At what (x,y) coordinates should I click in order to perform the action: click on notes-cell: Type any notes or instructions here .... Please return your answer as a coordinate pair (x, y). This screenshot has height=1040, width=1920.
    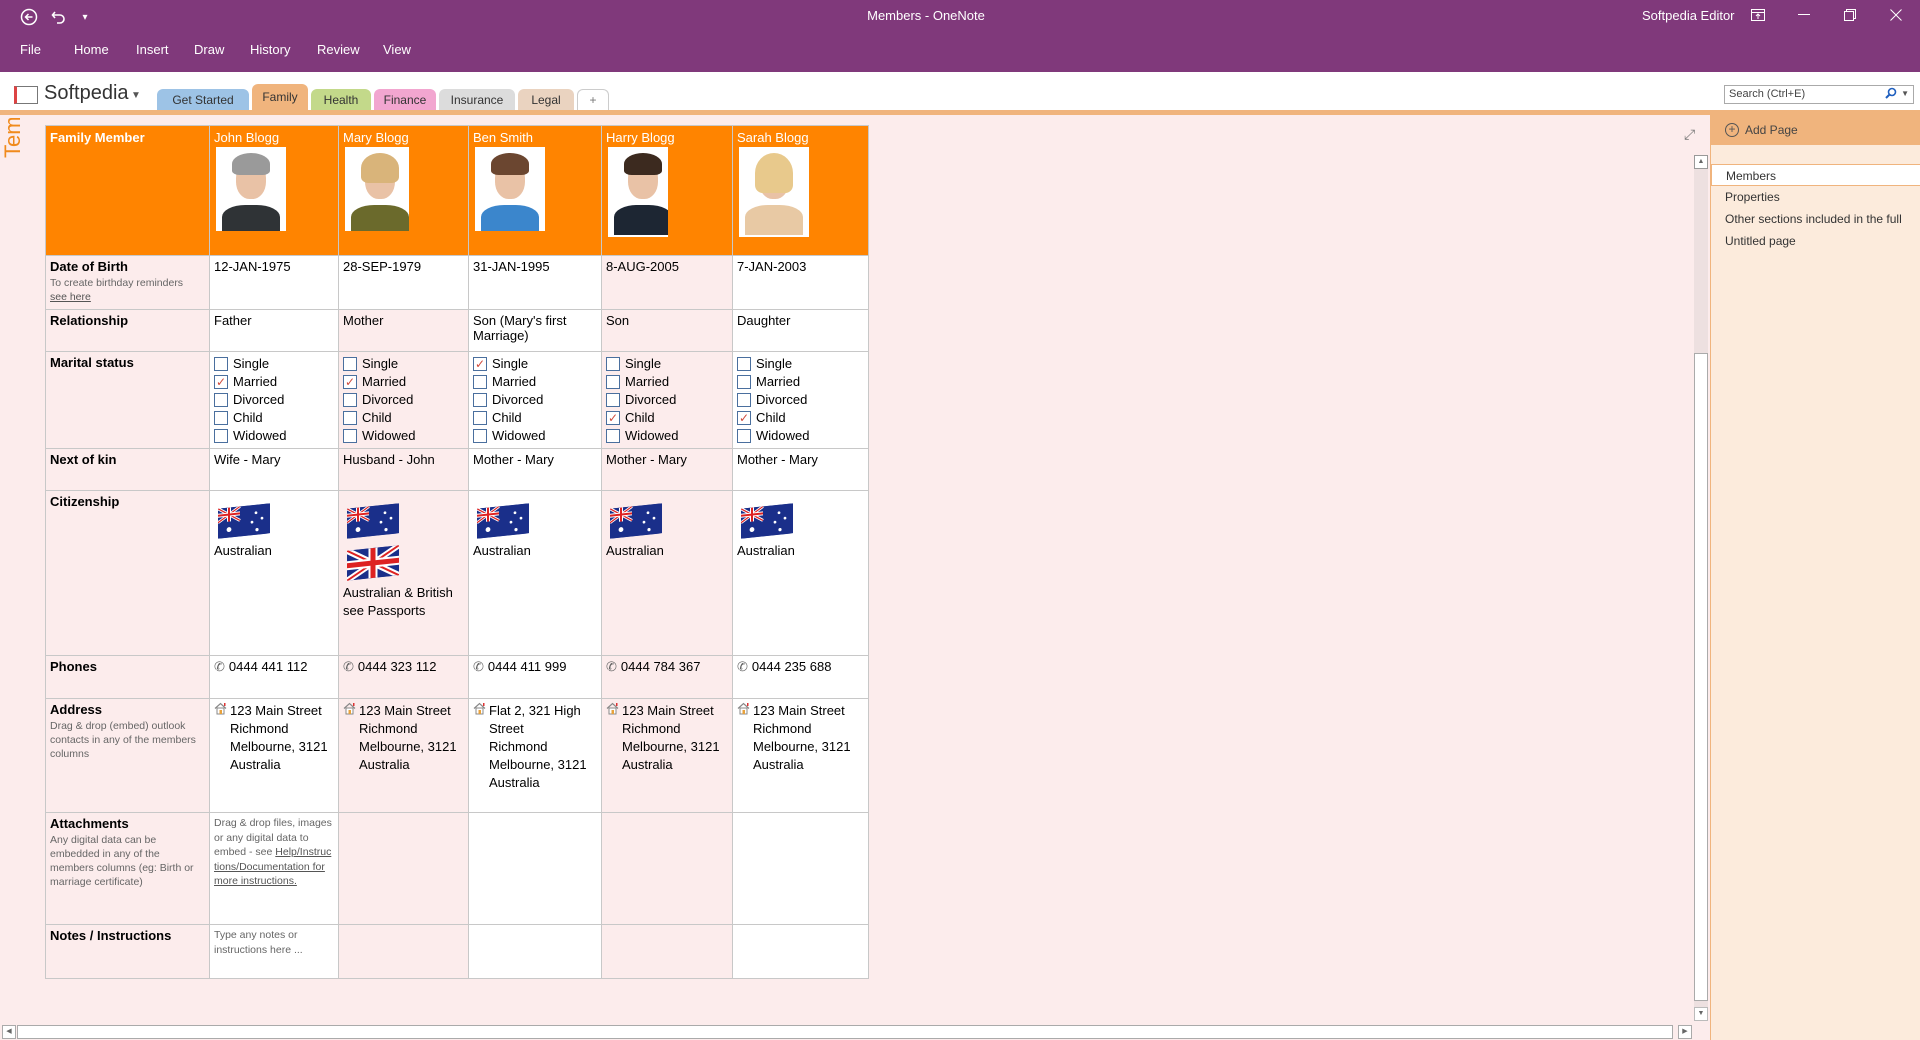
    Looking at the image, I should click on (274, 951).